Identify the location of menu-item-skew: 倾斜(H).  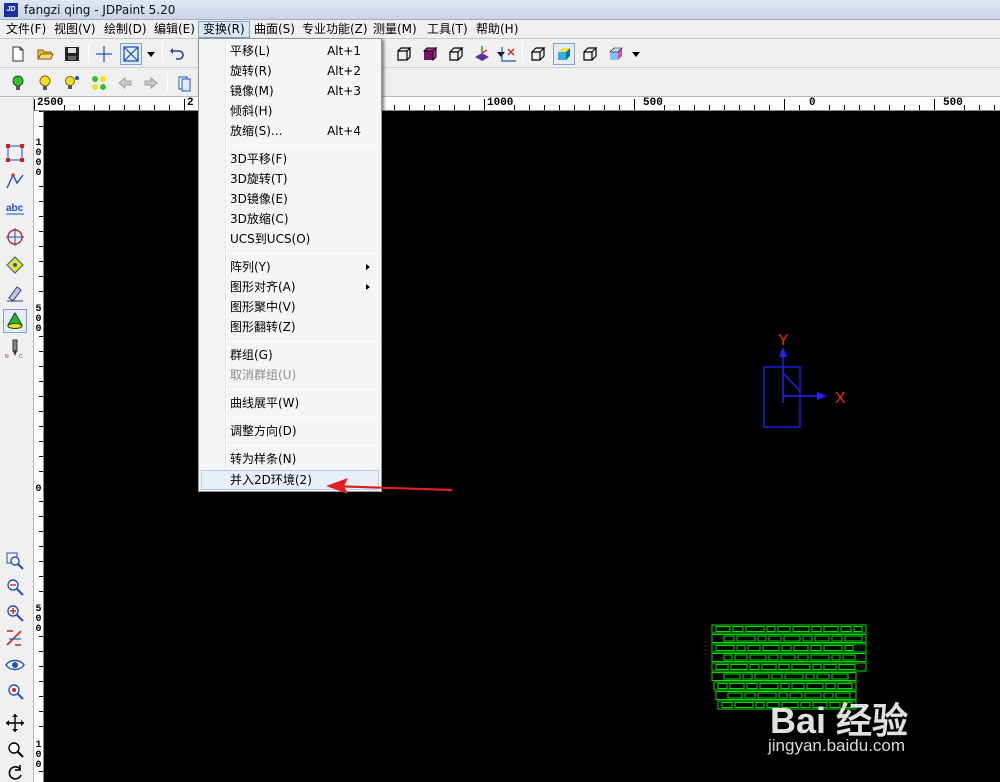
(290, 111).